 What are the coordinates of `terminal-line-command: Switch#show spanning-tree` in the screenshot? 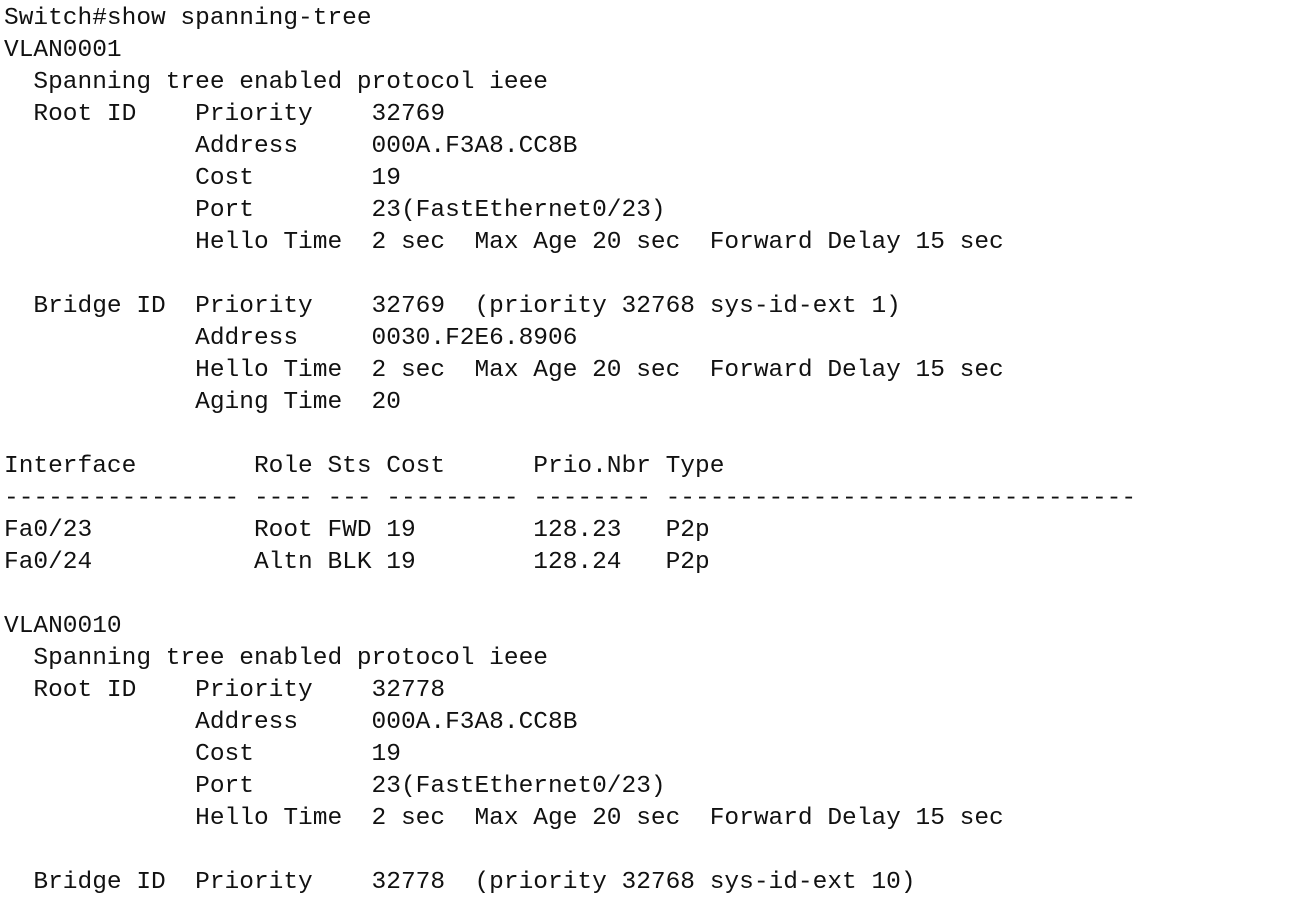 It's located at (188, 18).